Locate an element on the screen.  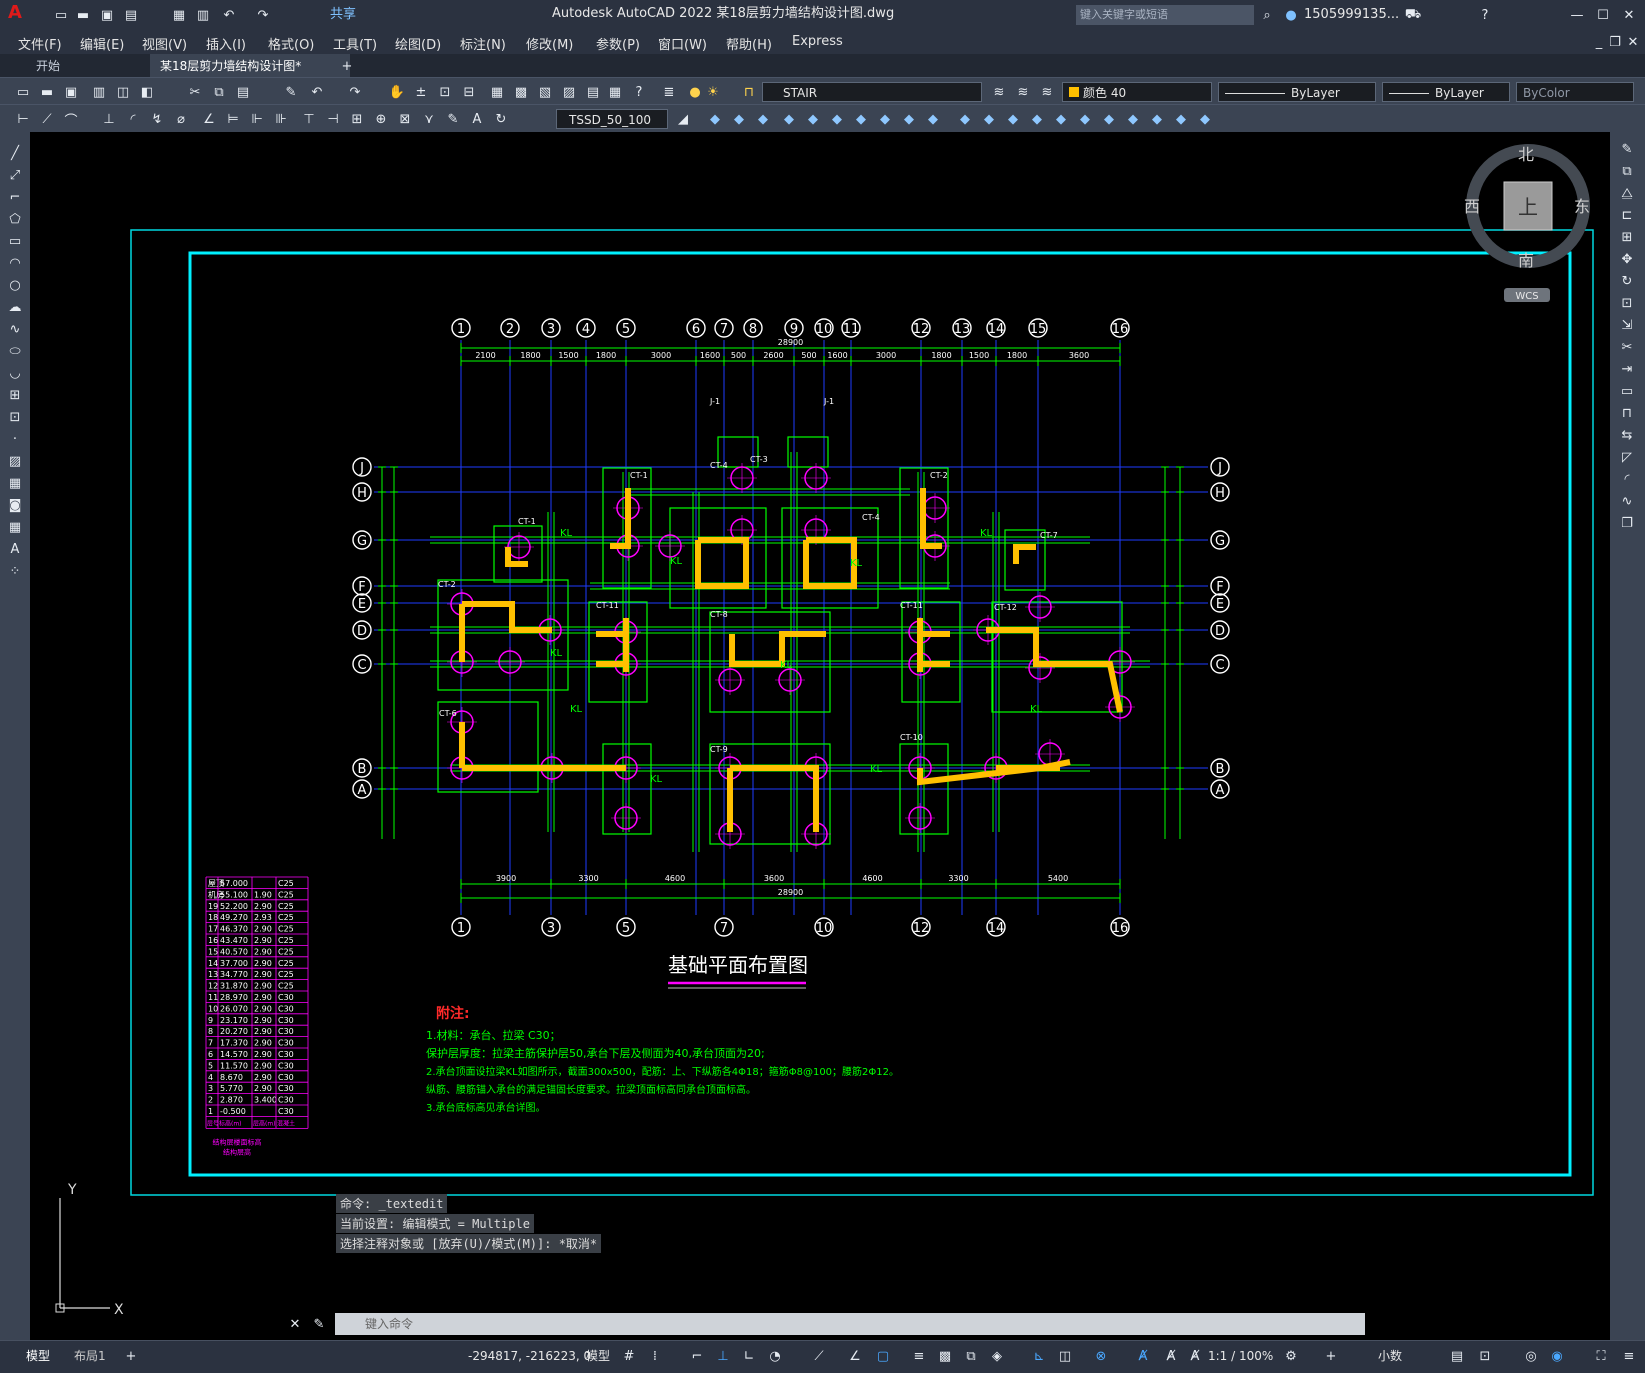
menu-edit: 编辑(E) is located at coordinates (102, 43).